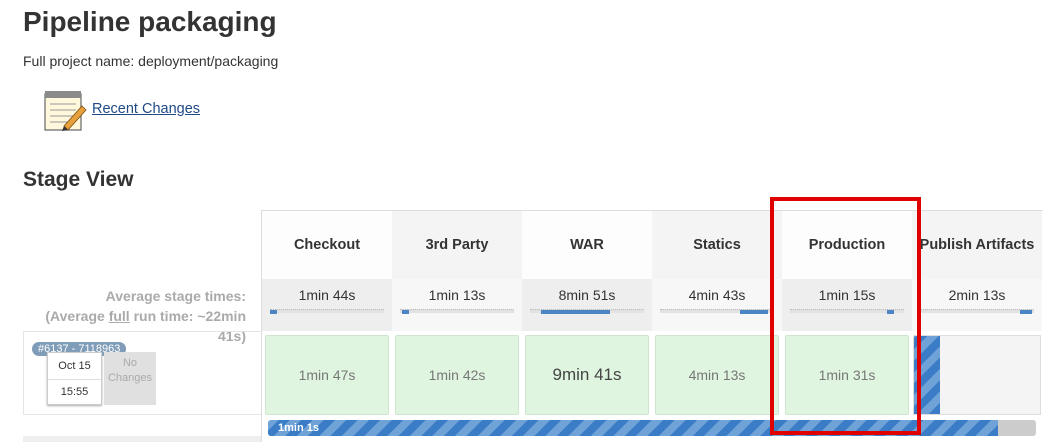 Image resolution: width=1060 pixels, height=442 pixels. What do you see at coordinates (142, 439) in the screenshot?
I see `next-run-row` at bounding box center [142, 439].